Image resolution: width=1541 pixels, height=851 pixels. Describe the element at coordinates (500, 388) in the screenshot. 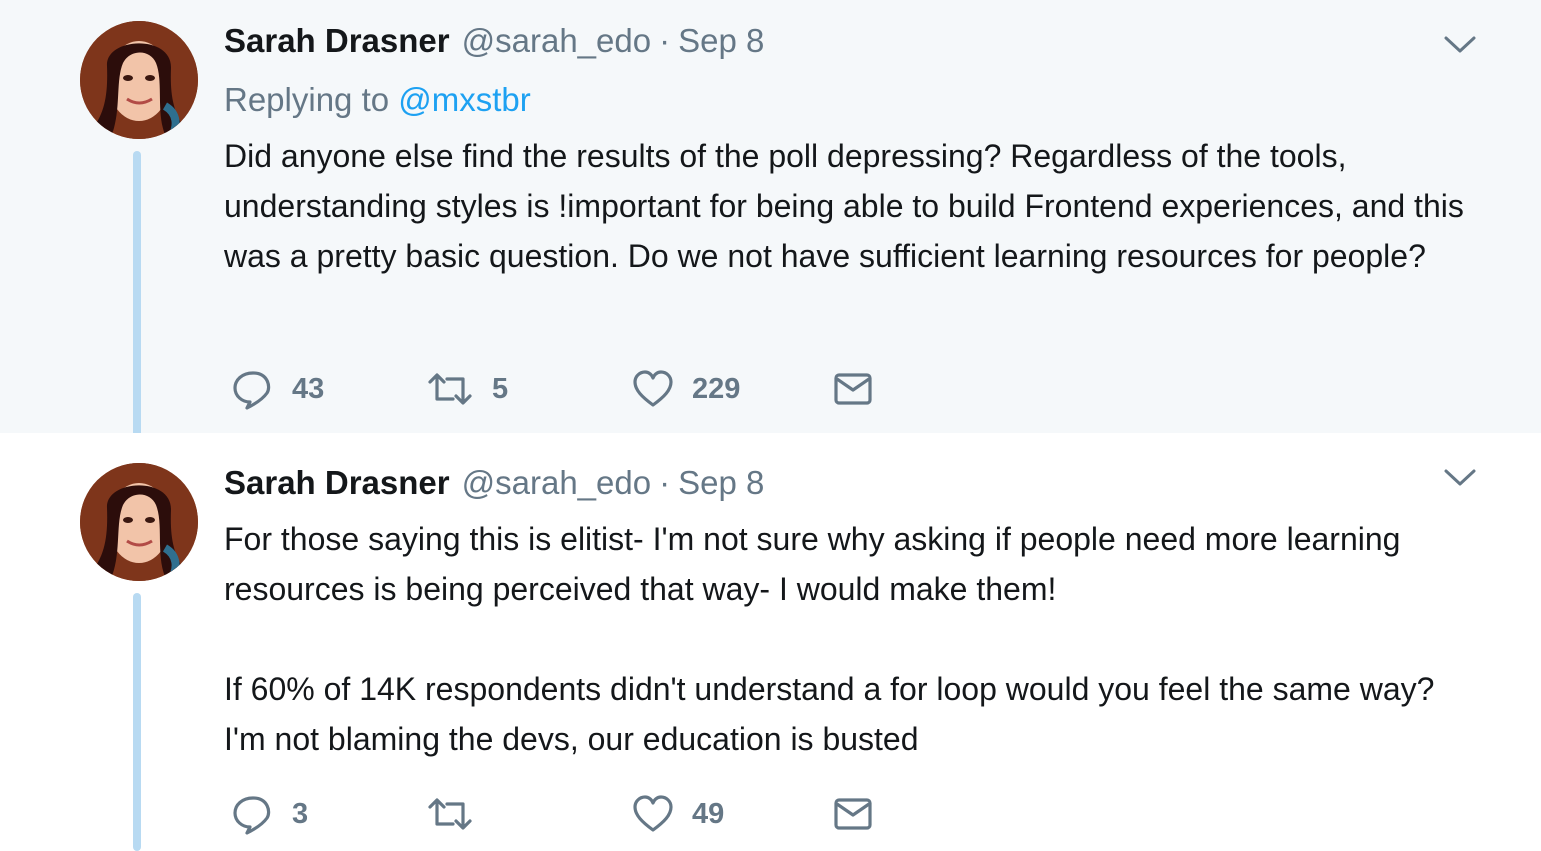

I see `retweet-count: 5` at that location.